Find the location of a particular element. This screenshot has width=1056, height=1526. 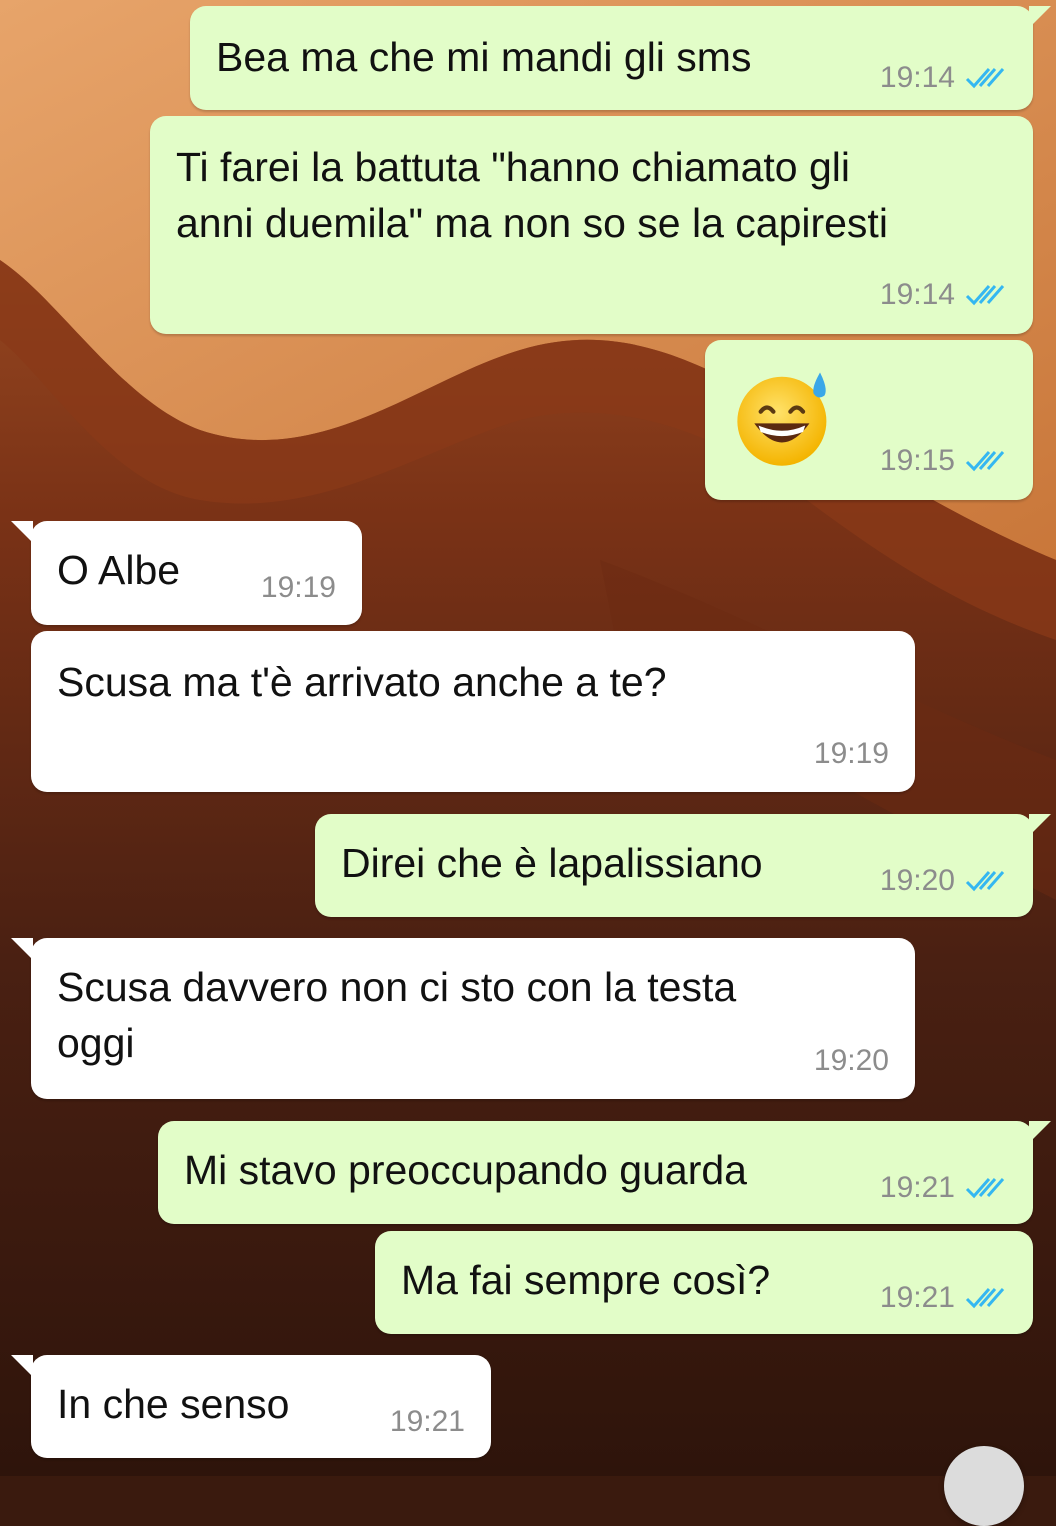

message-bubble-outgoing: Direi che è lapalissiano 19:20 is located at coordinates (683, 865).